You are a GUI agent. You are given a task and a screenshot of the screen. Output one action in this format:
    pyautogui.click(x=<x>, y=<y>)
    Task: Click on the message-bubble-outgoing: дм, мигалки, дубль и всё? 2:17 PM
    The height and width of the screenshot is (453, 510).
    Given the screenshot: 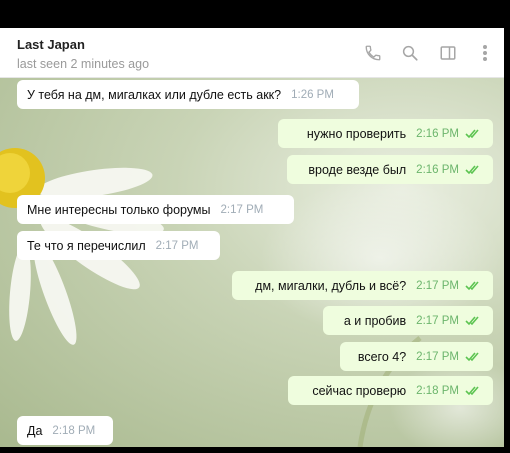 What is the action you would take?
    pyautogui.click(x=362, y=285)
    